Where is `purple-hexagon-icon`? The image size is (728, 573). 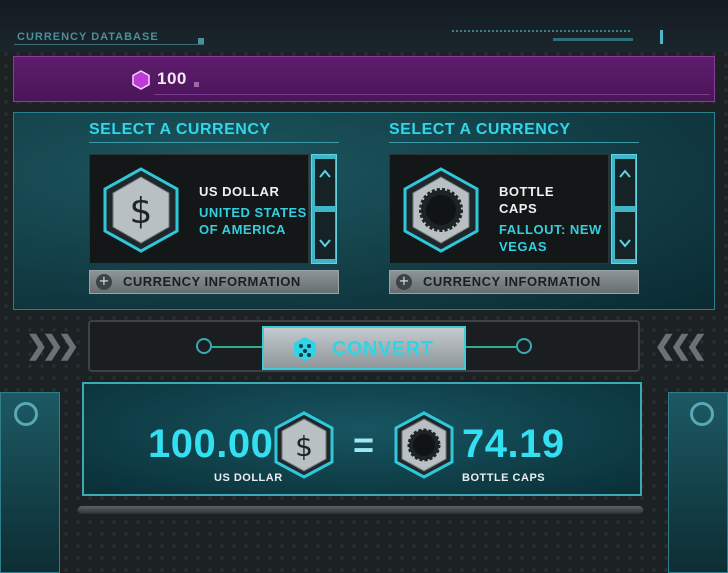 purple-hexagon-icon is located at coordinates (141, 80).